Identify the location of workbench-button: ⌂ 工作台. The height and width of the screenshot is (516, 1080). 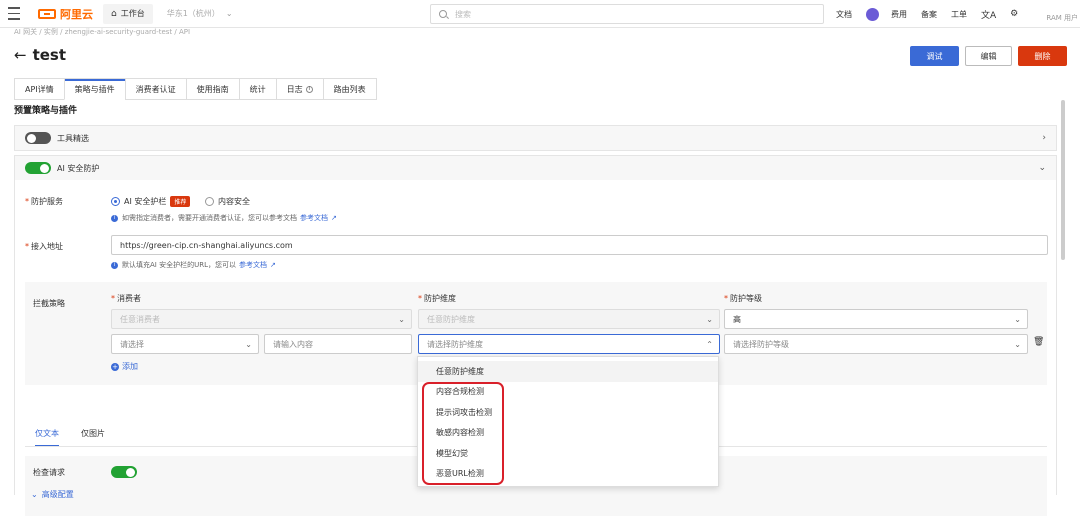
(128, 13).